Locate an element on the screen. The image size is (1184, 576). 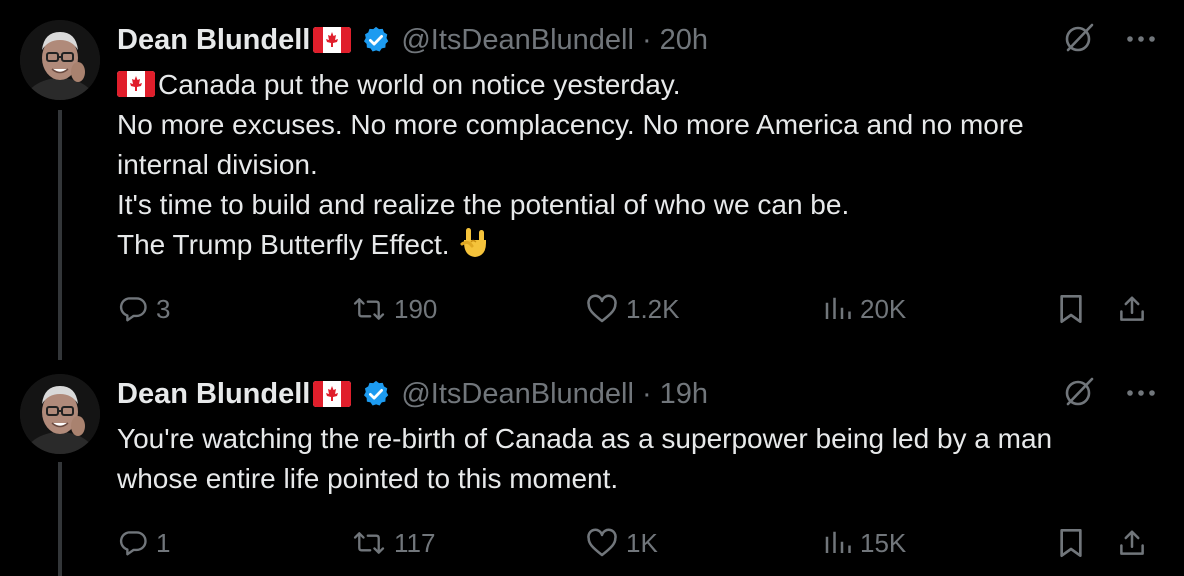
repost-button: 117 is located at coordinates (393, 543).